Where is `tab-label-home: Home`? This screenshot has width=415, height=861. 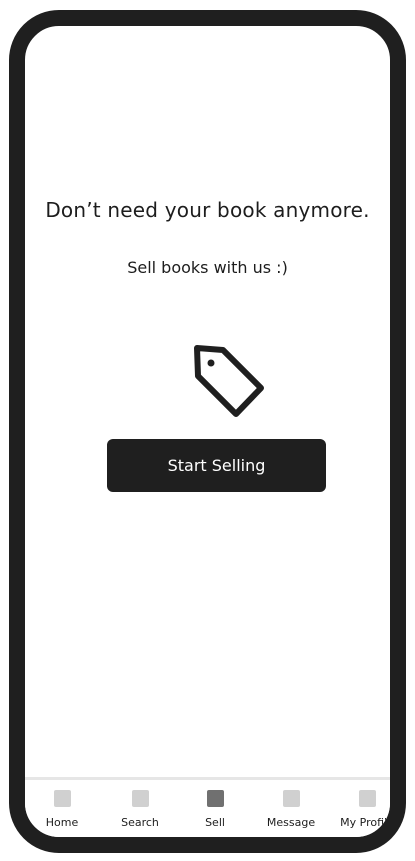 tab-label-home: Home is located at coordinates (62, 822).